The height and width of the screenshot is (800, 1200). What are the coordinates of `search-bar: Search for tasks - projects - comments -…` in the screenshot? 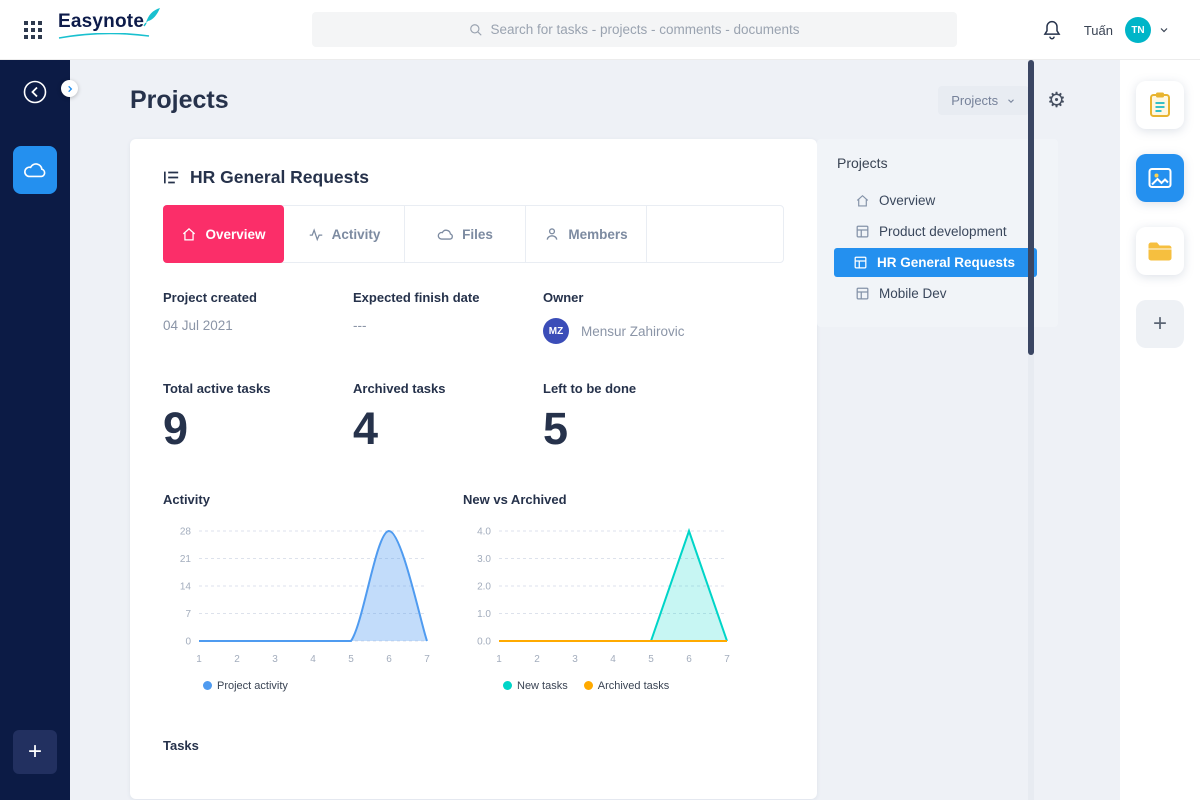 It's located at (634, 29).